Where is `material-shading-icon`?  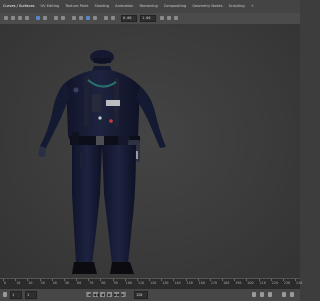 material-shading-icon is located at coordinates (95, 18).